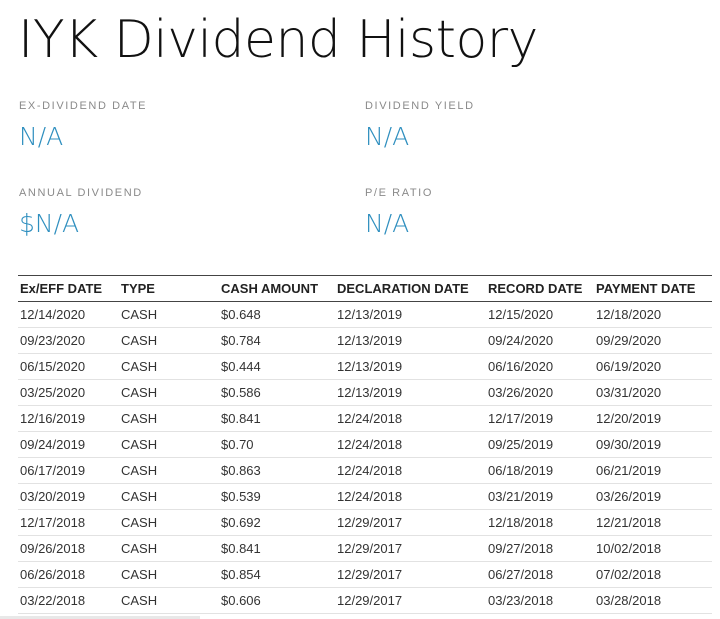  I want to click on stat-pe-ratio: P/E RATIO N/A, so click(525, 213).